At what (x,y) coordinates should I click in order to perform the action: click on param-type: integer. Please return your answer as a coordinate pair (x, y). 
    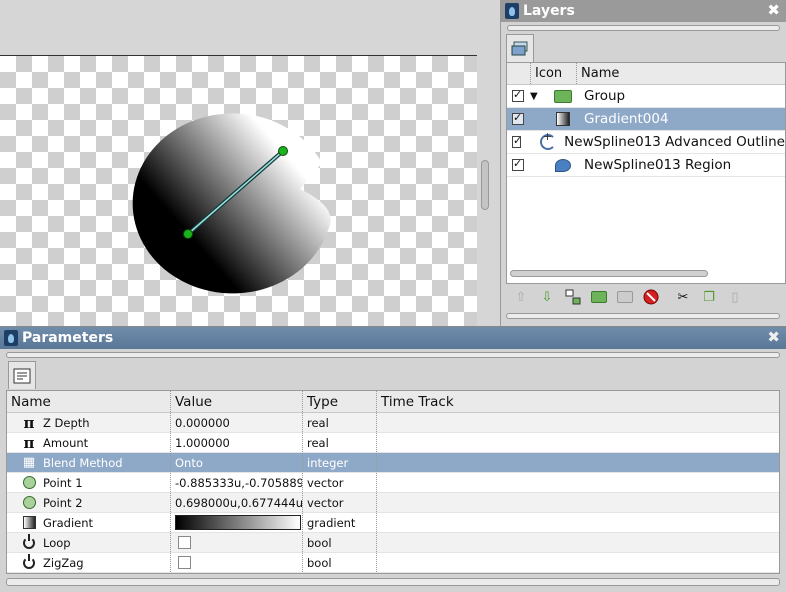
    Looking at the image, I should click on (340, 462).